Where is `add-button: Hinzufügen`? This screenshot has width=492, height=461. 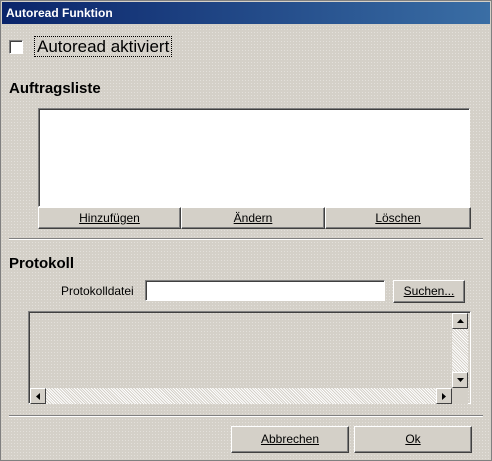 add-button: Hinzufügen is located at coordinates (109, 218).